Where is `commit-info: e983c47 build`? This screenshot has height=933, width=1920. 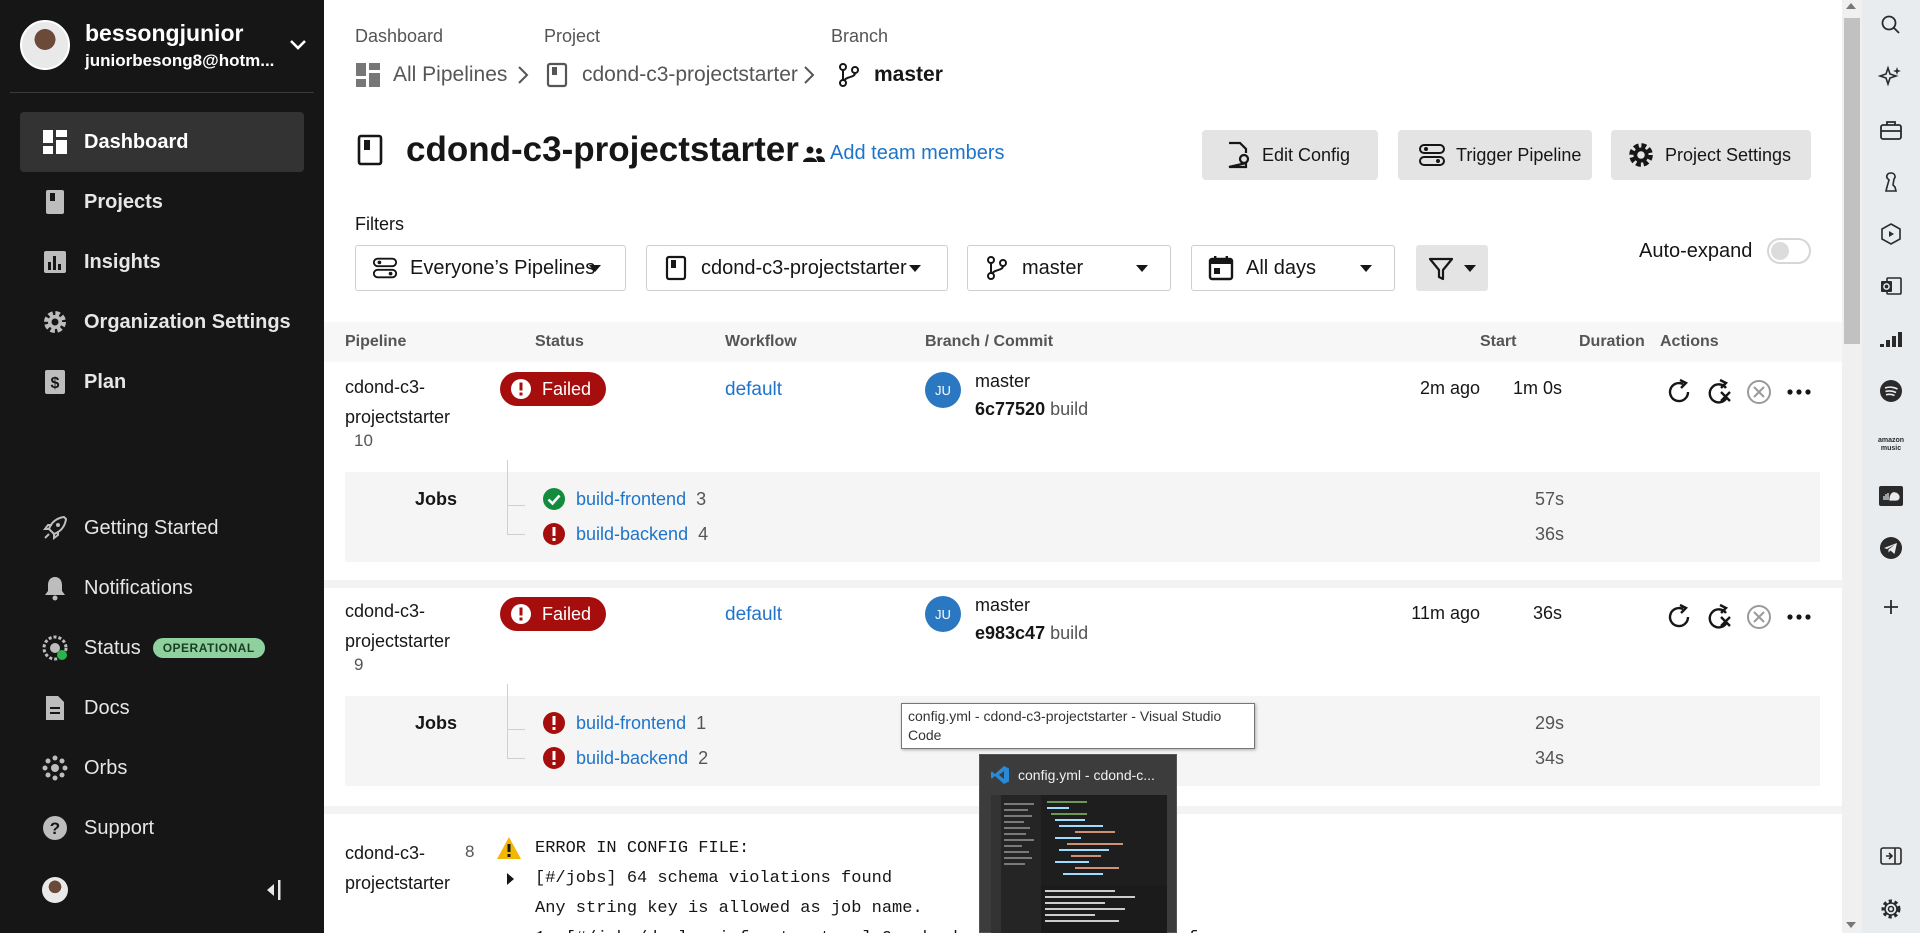
commit-info: e983c47 build is located at coordinates (1031, 633).